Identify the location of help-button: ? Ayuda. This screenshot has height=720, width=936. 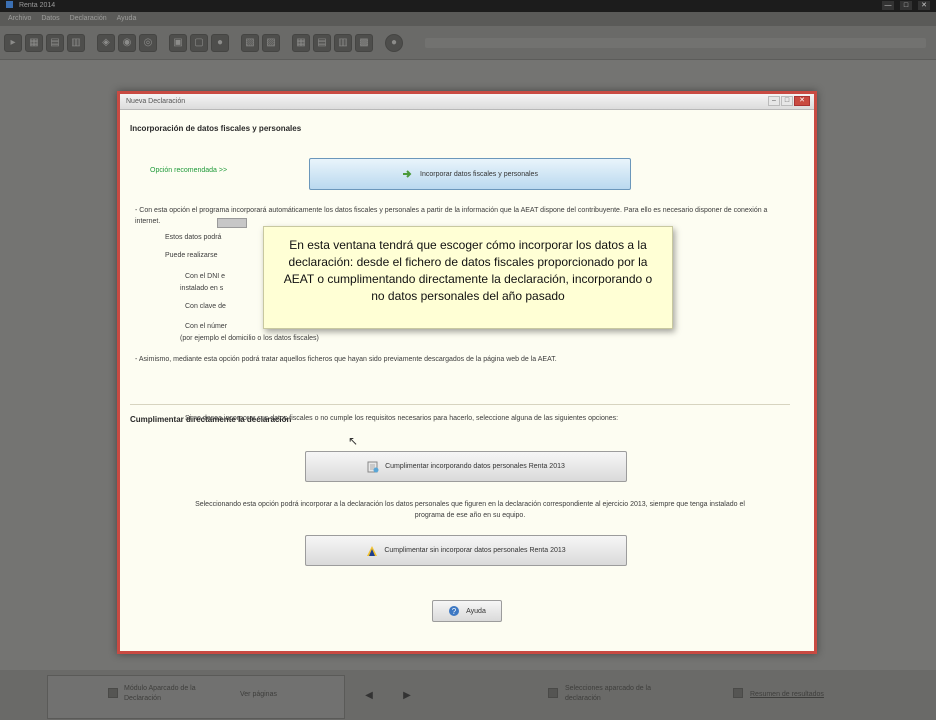
(467, 611).